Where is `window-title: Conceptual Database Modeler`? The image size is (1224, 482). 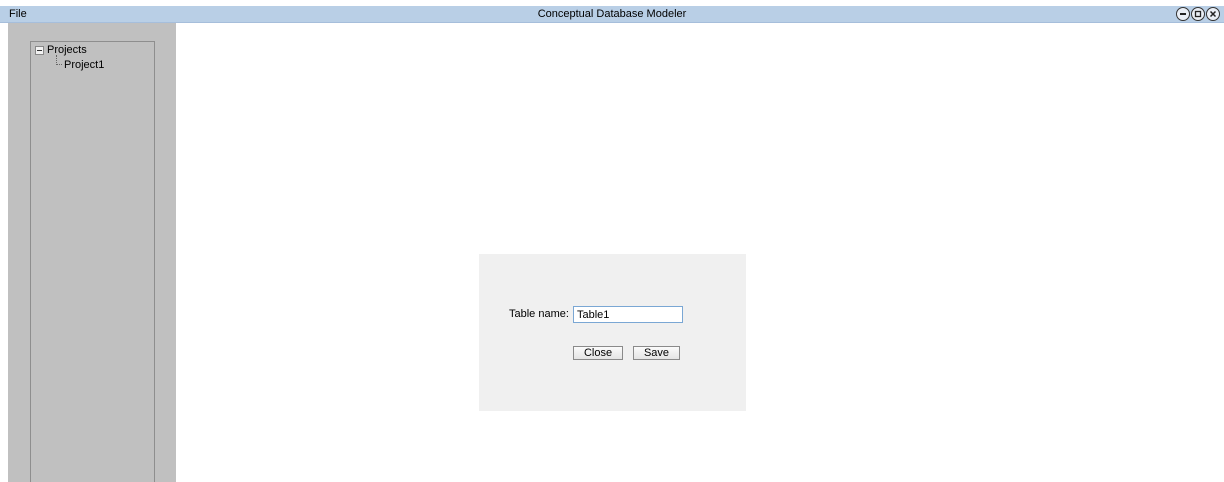
window-title: Conceptual Database Modeler is located at coordinates (612, 14).